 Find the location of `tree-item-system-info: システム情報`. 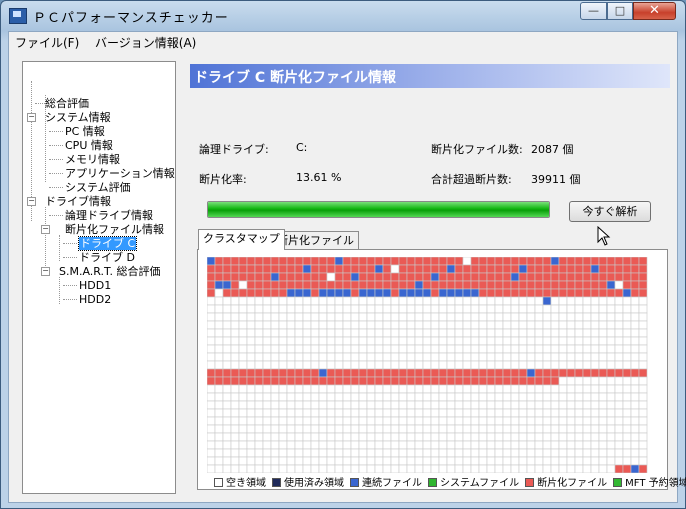

tree-item-system-info: システム情報 is located at coordinates (78, 117).